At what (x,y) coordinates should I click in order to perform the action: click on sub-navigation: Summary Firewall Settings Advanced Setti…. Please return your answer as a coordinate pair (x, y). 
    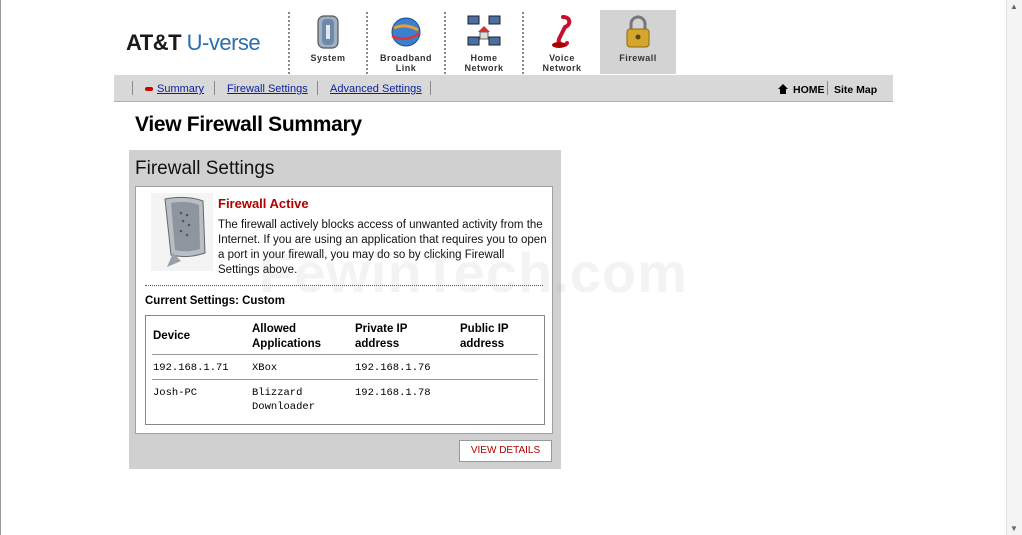
    Looking at the image, I should click on (503, 88).